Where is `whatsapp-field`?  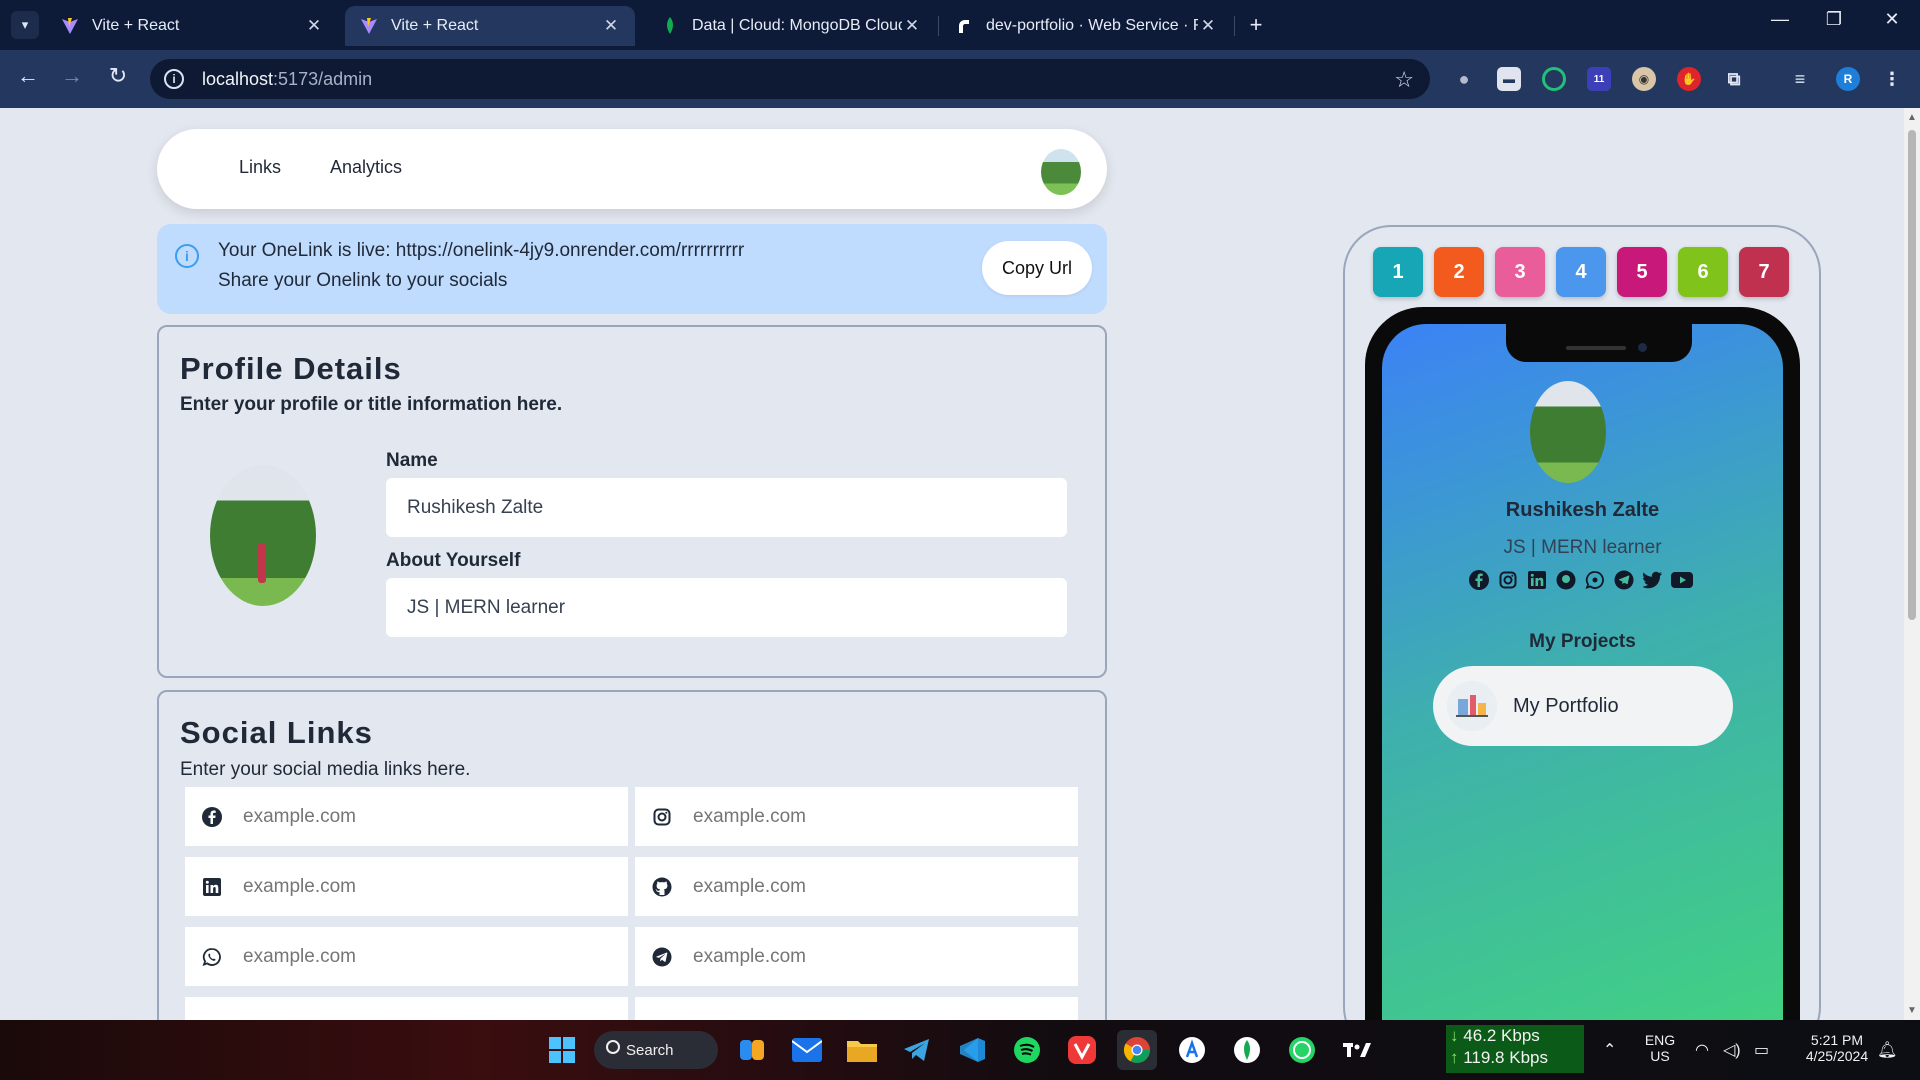 whatsapp-field is located at coordinates (406, 956).